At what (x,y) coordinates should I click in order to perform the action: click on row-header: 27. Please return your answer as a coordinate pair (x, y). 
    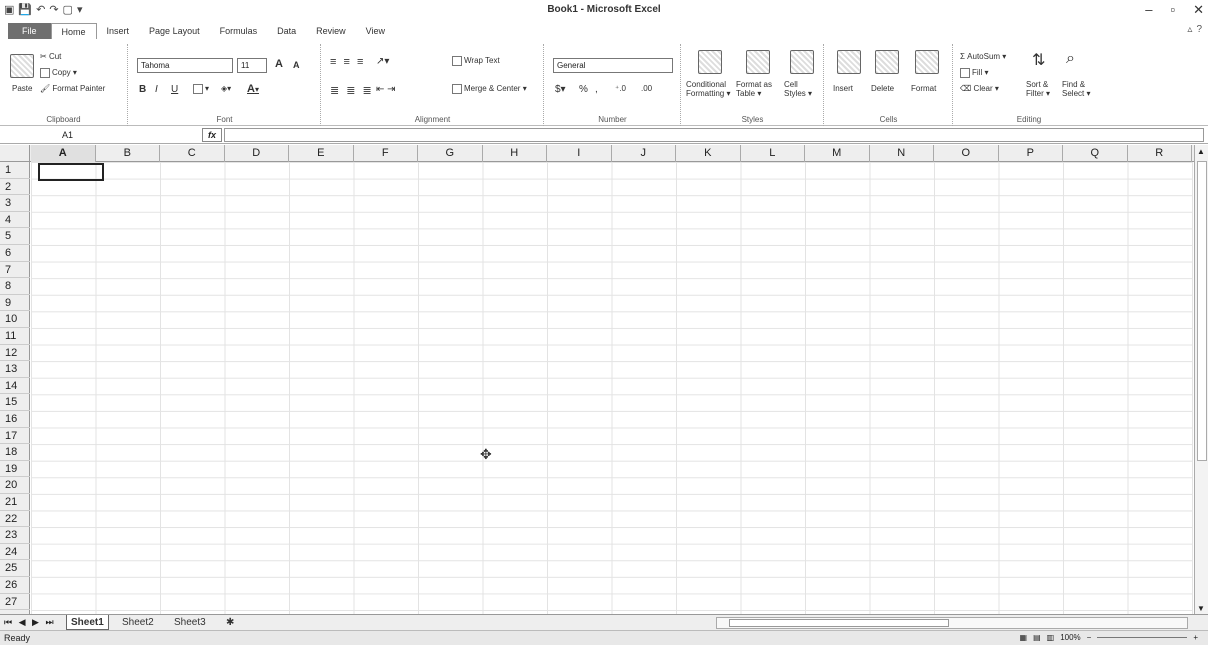
    Looking at the image, I should click on (15, 602).